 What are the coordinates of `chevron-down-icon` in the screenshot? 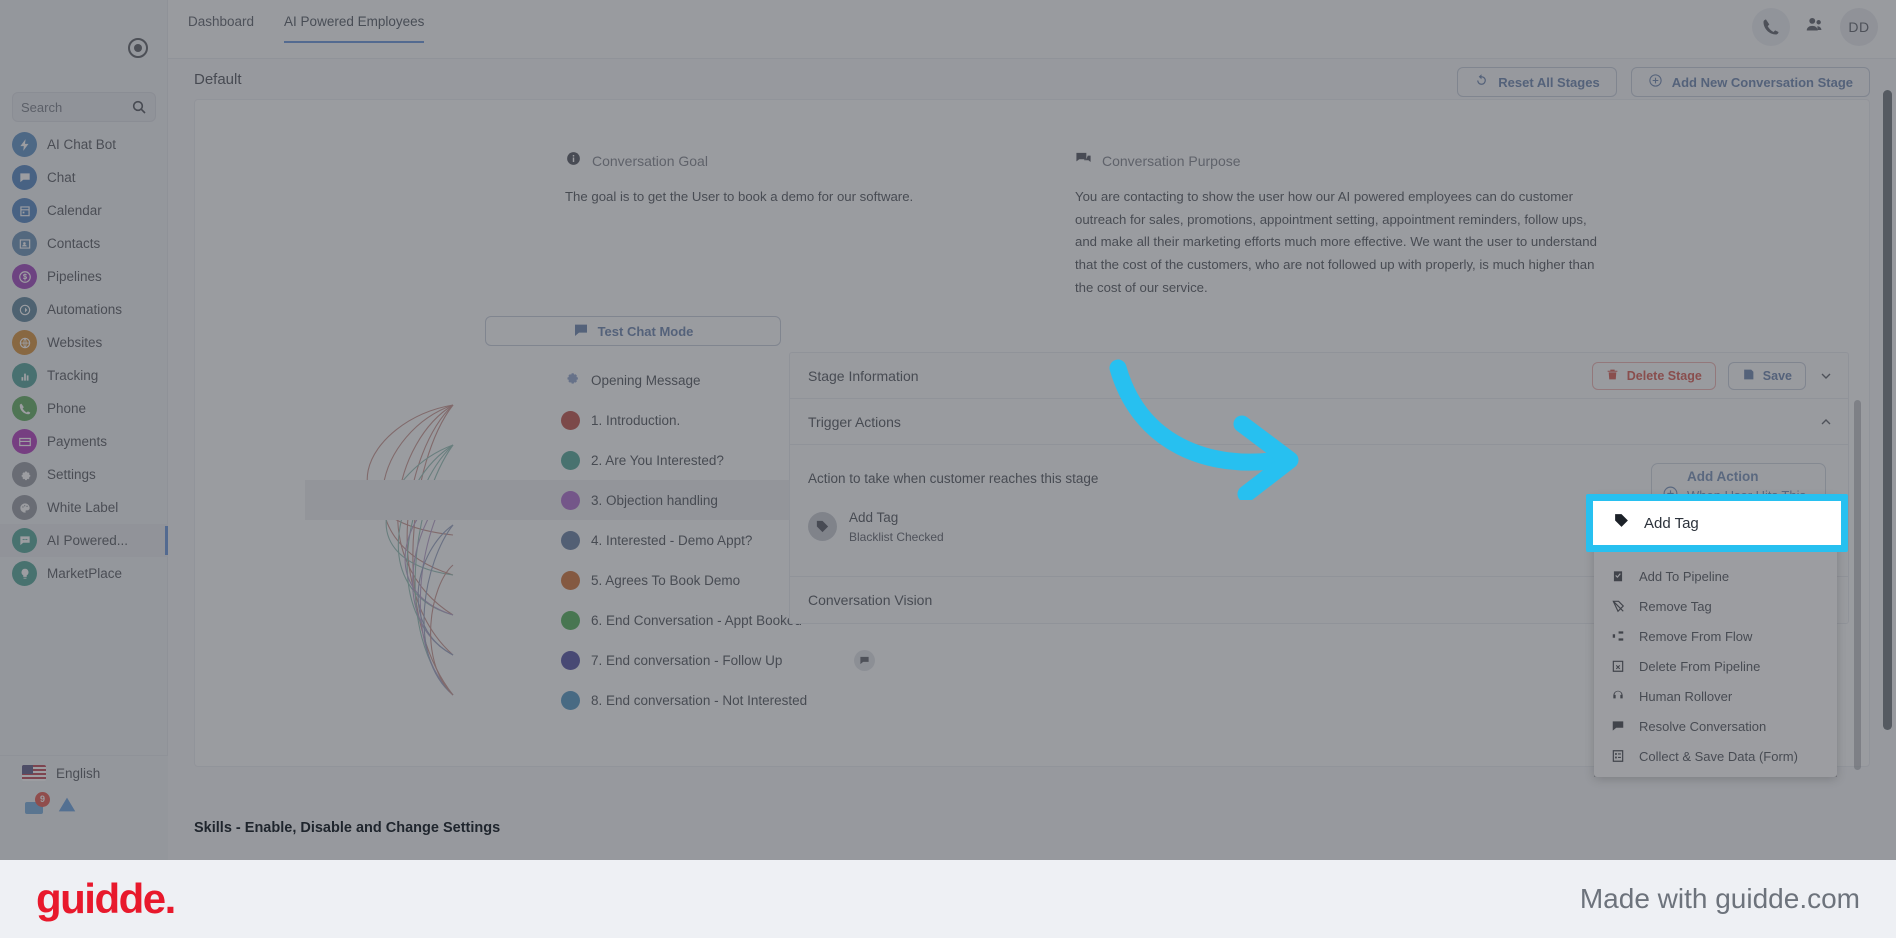 It's located at (1826, 376).